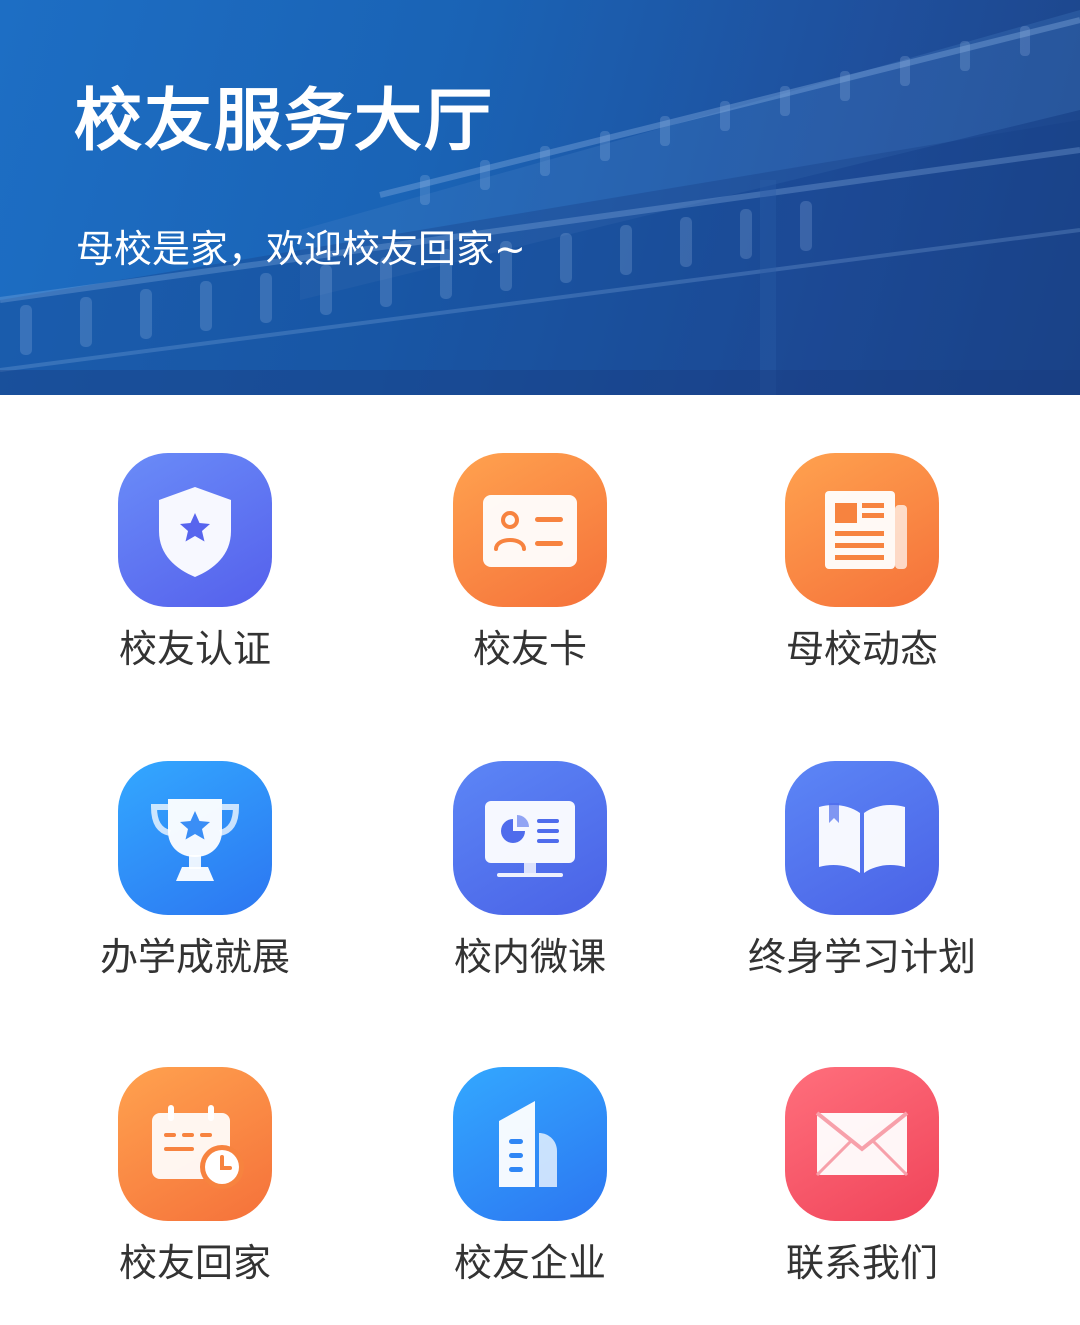  I want to click on monitor-chart-icon, so click(530, 839).